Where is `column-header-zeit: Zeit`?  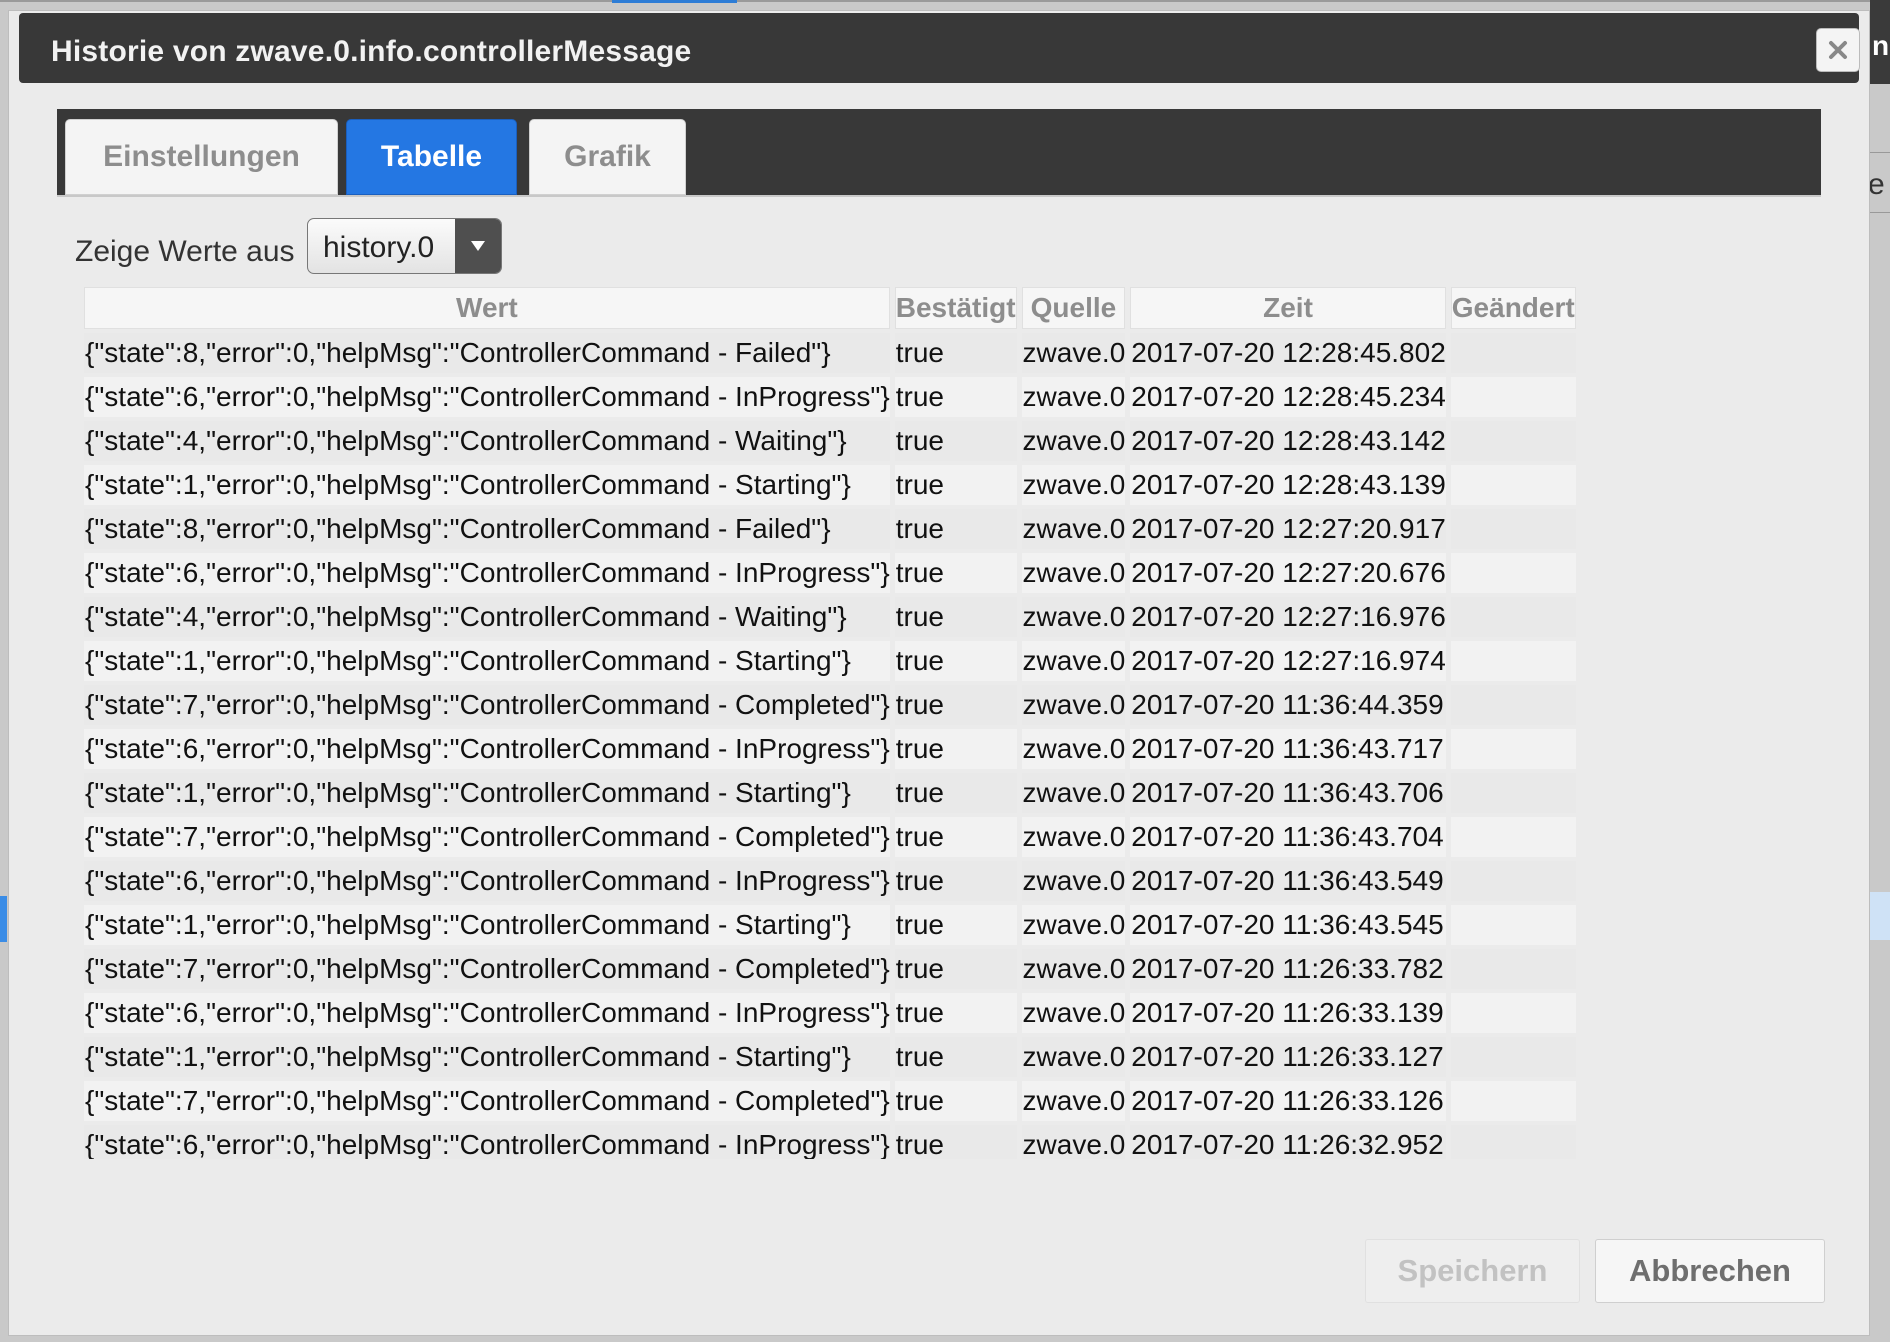
column-header-zeit: Zeit is located at coordinates (1288, 308).